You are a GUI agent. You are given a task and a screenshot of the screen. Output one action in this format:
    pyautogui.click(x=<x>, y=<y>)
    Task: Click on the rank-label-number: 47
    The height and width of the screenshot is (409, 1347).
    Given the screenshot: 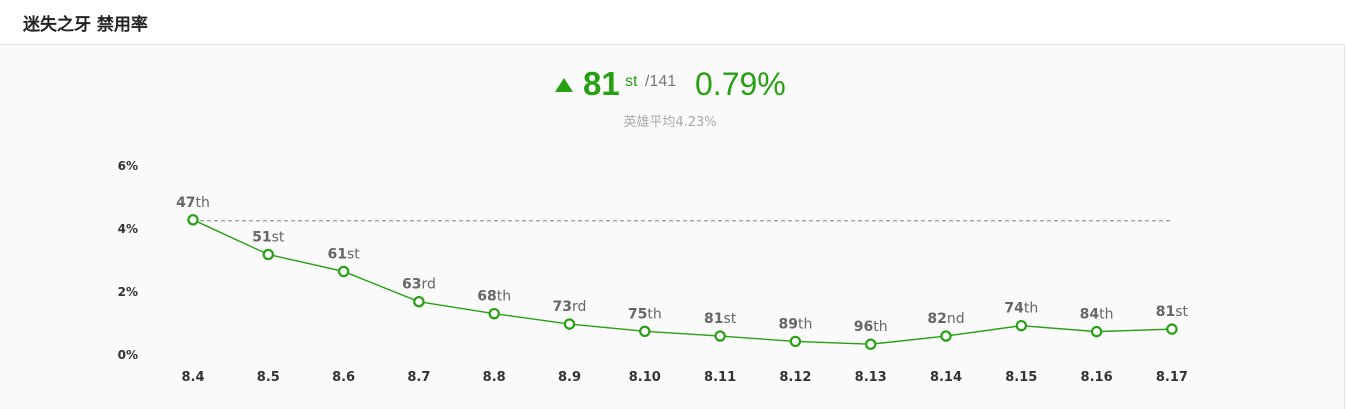 What is the action you would take?
    pyautogui.click(x=185, y=203)
    